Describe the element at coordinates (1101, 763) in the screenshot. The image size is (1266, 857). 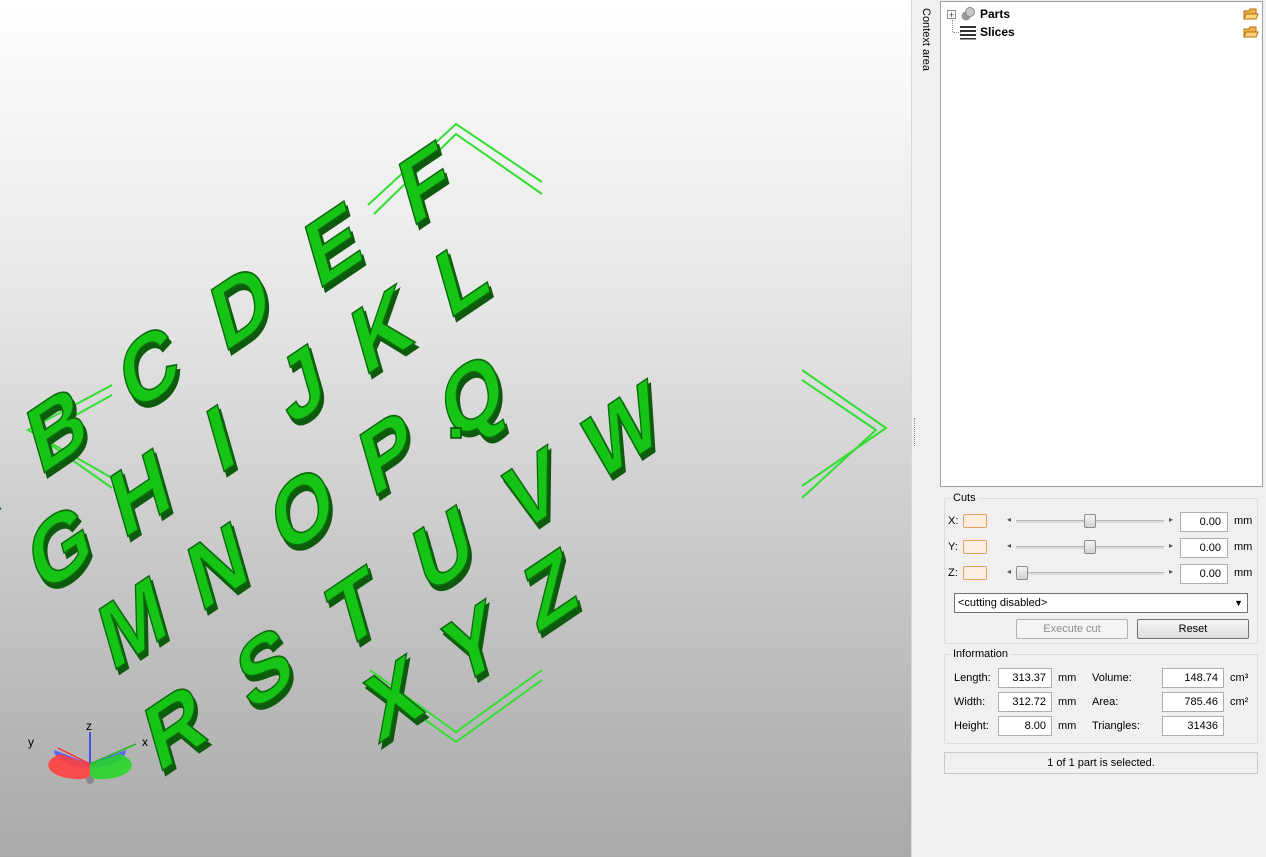
I see `selection-status: 1 of 1 part is selected.` at that location.